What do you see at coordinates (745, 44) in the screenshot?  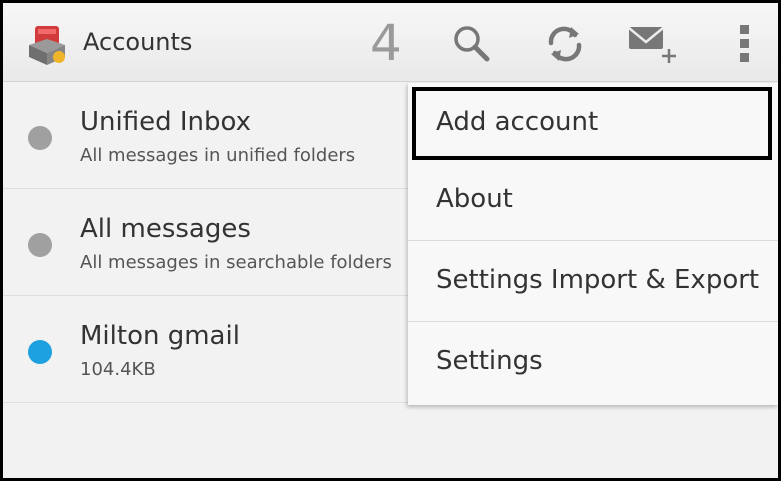 I see `overflow-menu-icon` at bounding box center [745, 44].